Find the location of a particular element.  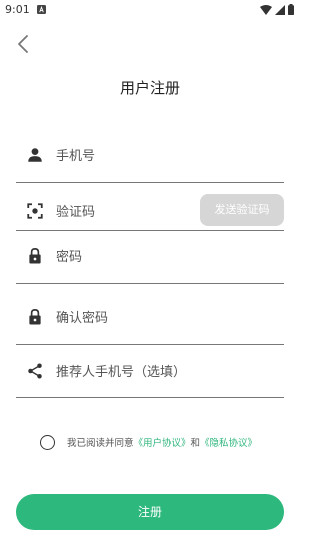

wifi-icon is located at coordinates (266, 9).